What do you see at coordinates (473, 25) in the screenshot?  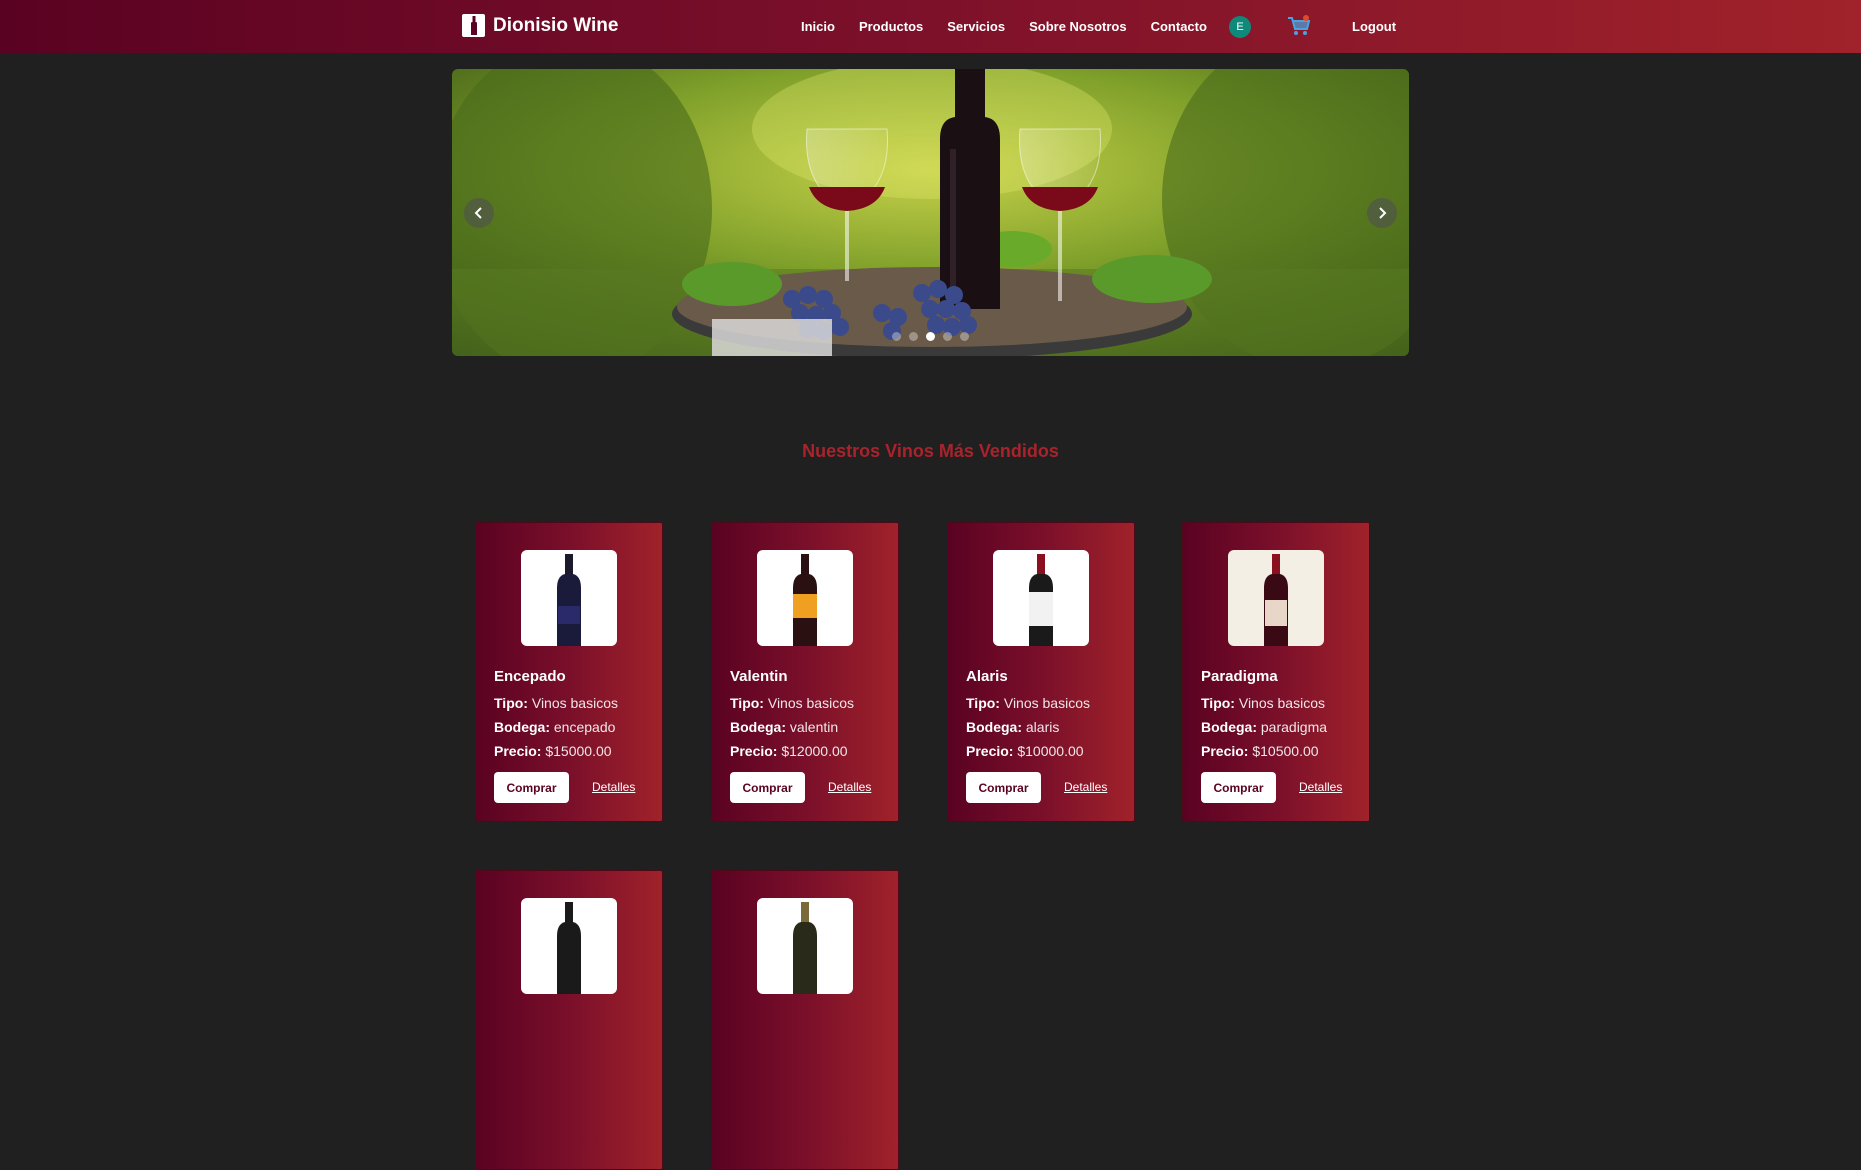 I see `bottle-icon` at bounding box center [473, 25].